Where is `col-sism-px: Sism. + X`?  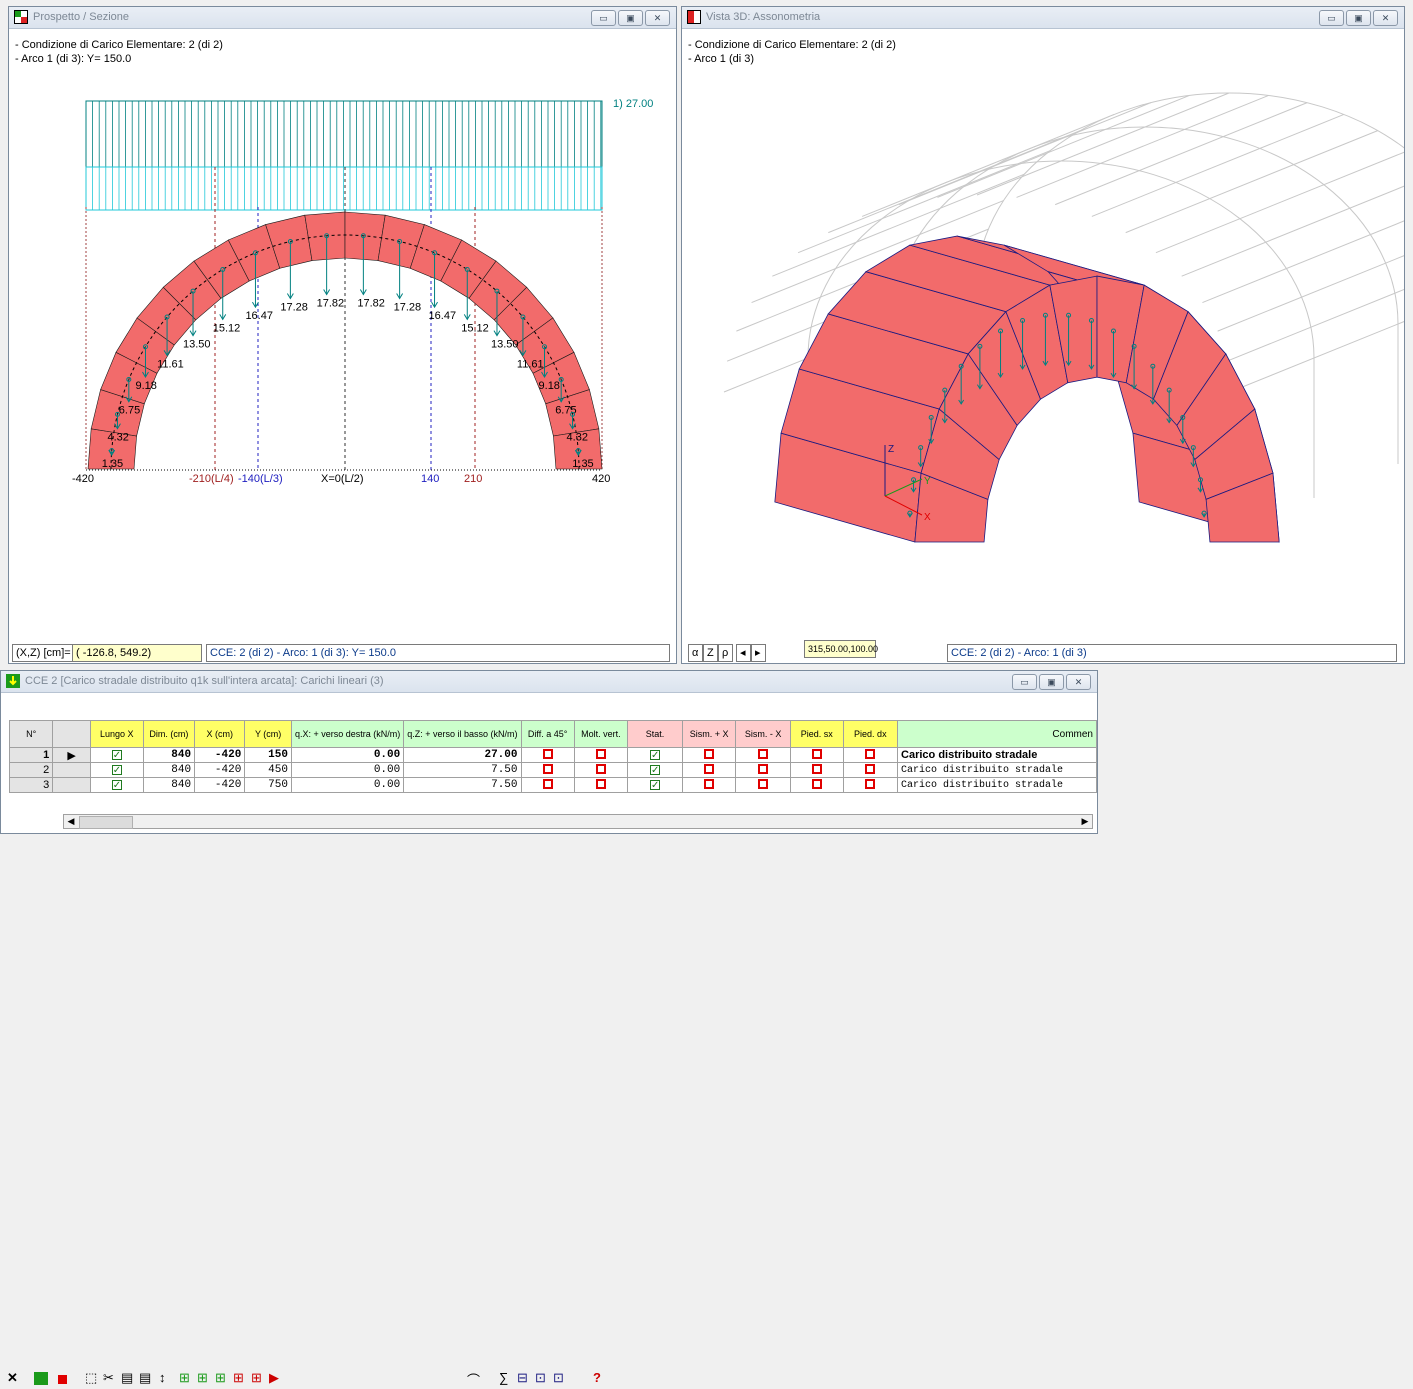
col-sism-px: Sism. + X is located at coordinates (709, 734).